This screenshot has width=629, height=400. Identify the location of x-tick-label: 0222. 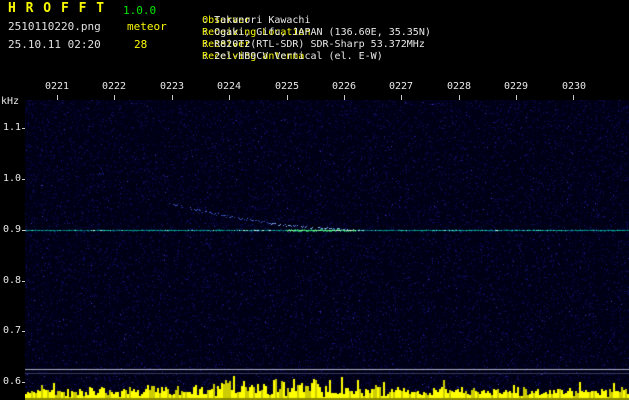
(114, 86).